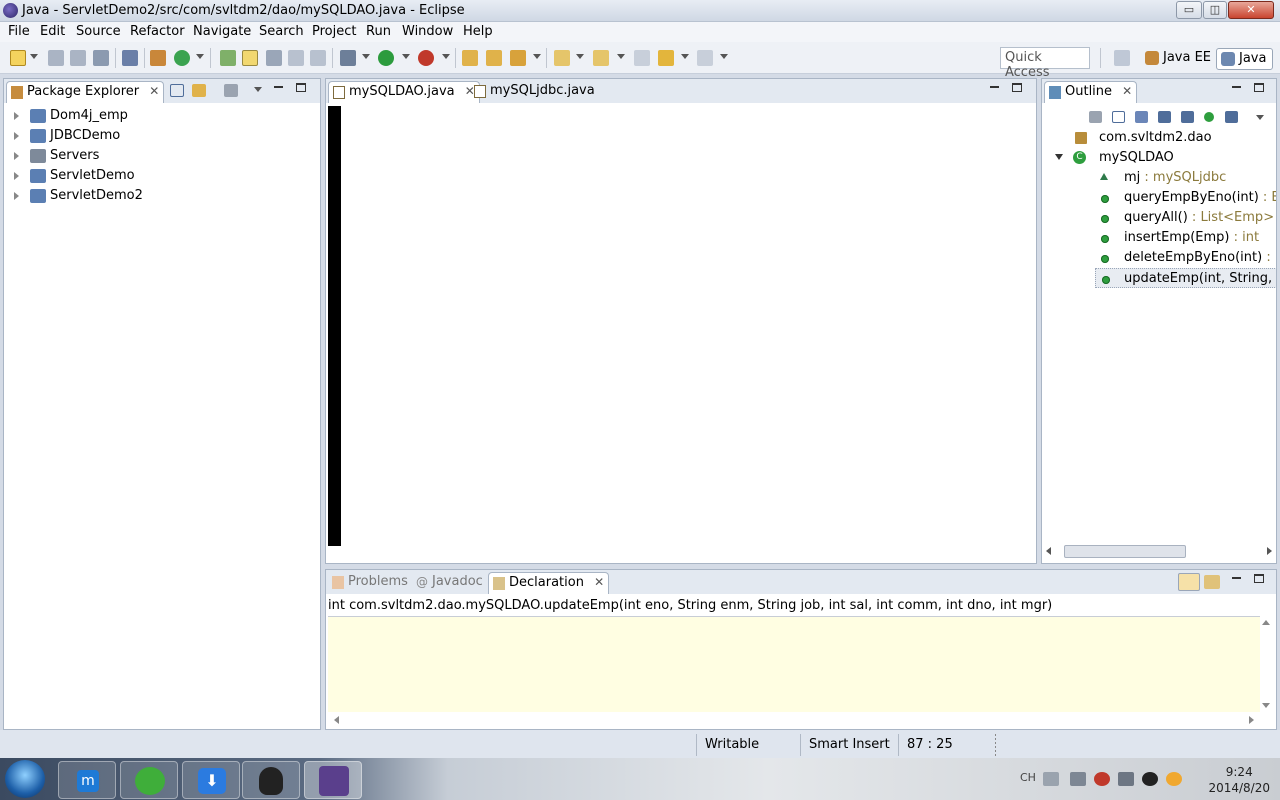  I want to click on tab-mysqljdbc-java: mySQLjdbc.java, so click(534, 92).